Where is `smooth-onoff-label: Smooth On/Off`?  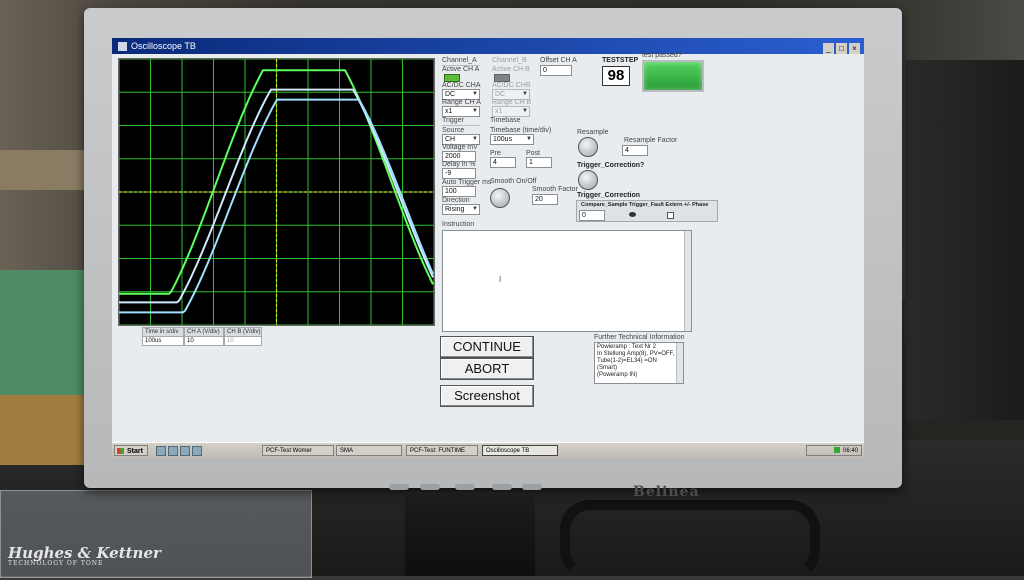
smooth-onoff-label: Smooth On/Off is located at coordinates (513, 181).